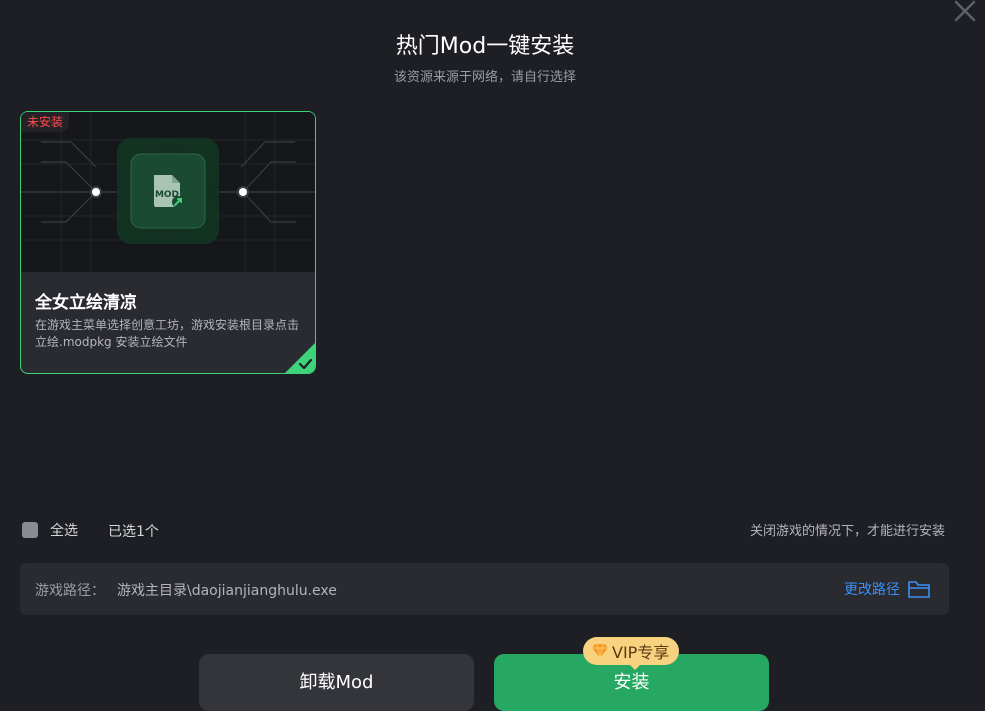  I want to click on game-path-bar: 游戏路径： 游戏主目录\daojianjianghulu.exe 更改路径, so click(484, 589).